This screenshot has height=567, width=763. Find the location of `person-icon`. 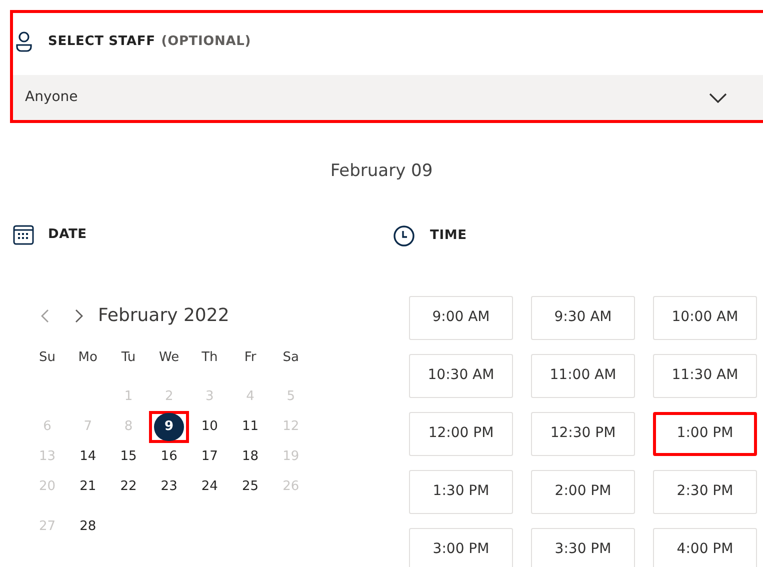

person-icon is located at coordinates (24, 42).